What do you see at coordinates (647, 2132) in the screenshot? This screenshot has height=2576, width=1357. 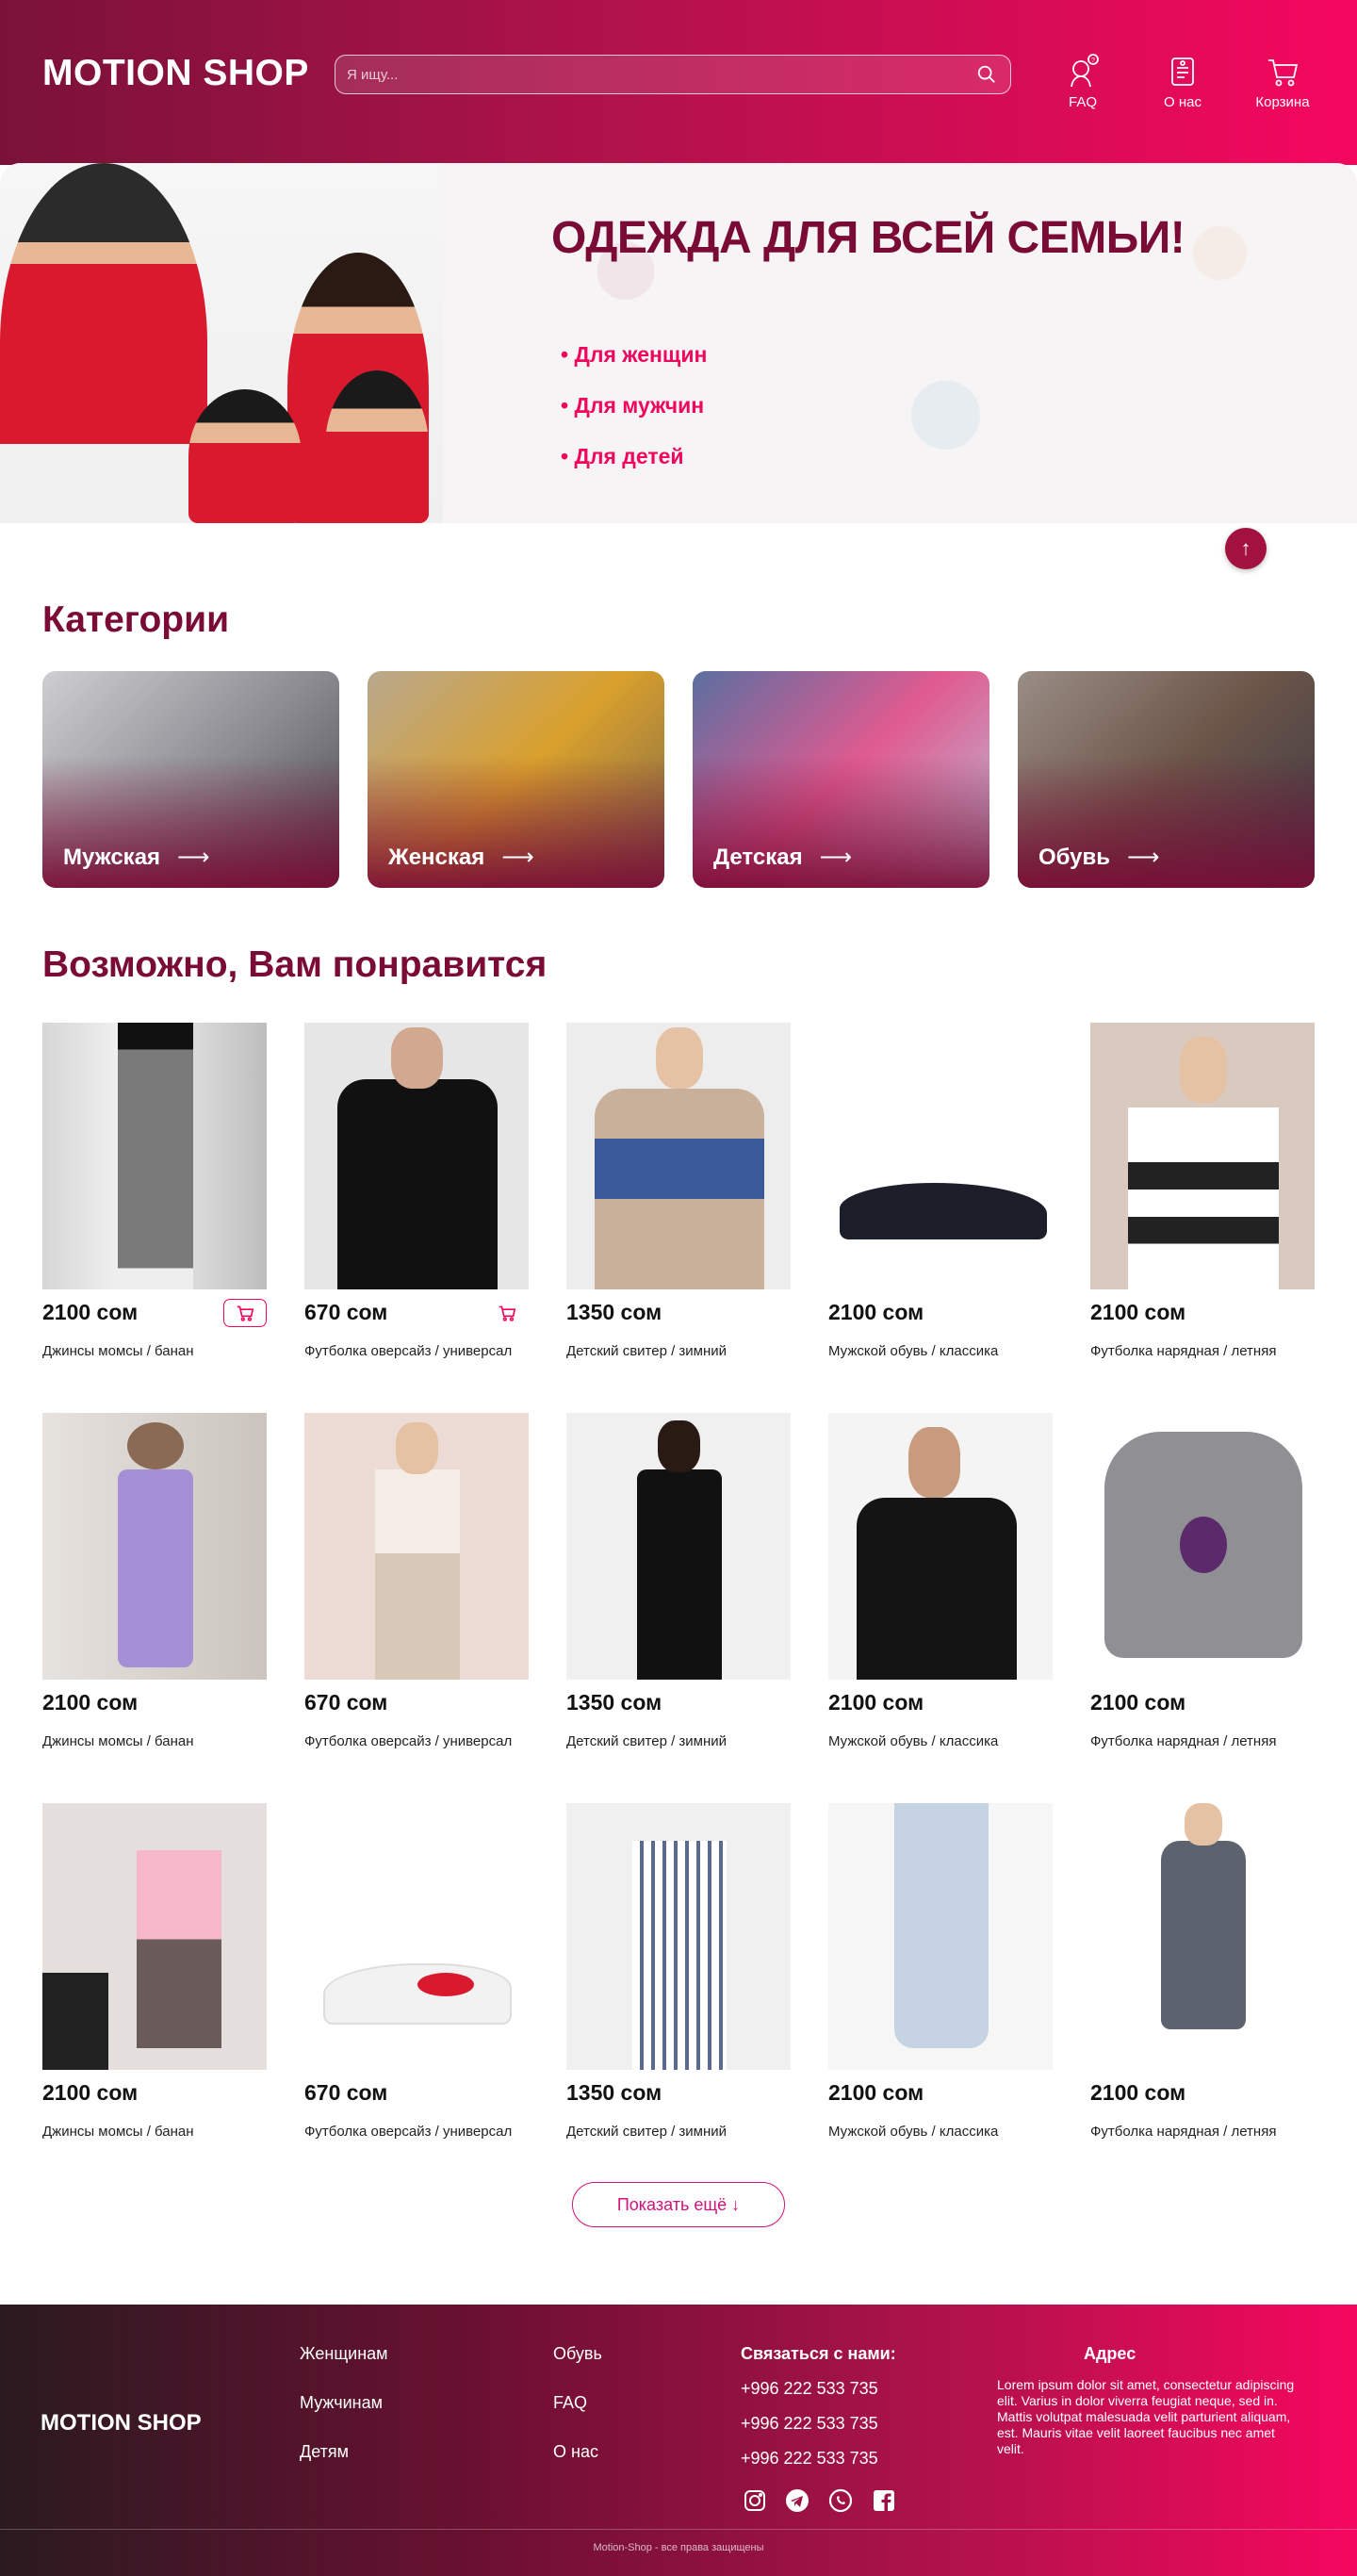 I see `product-name: Детский свитер / зимний` at bounding box center [647, 2132].